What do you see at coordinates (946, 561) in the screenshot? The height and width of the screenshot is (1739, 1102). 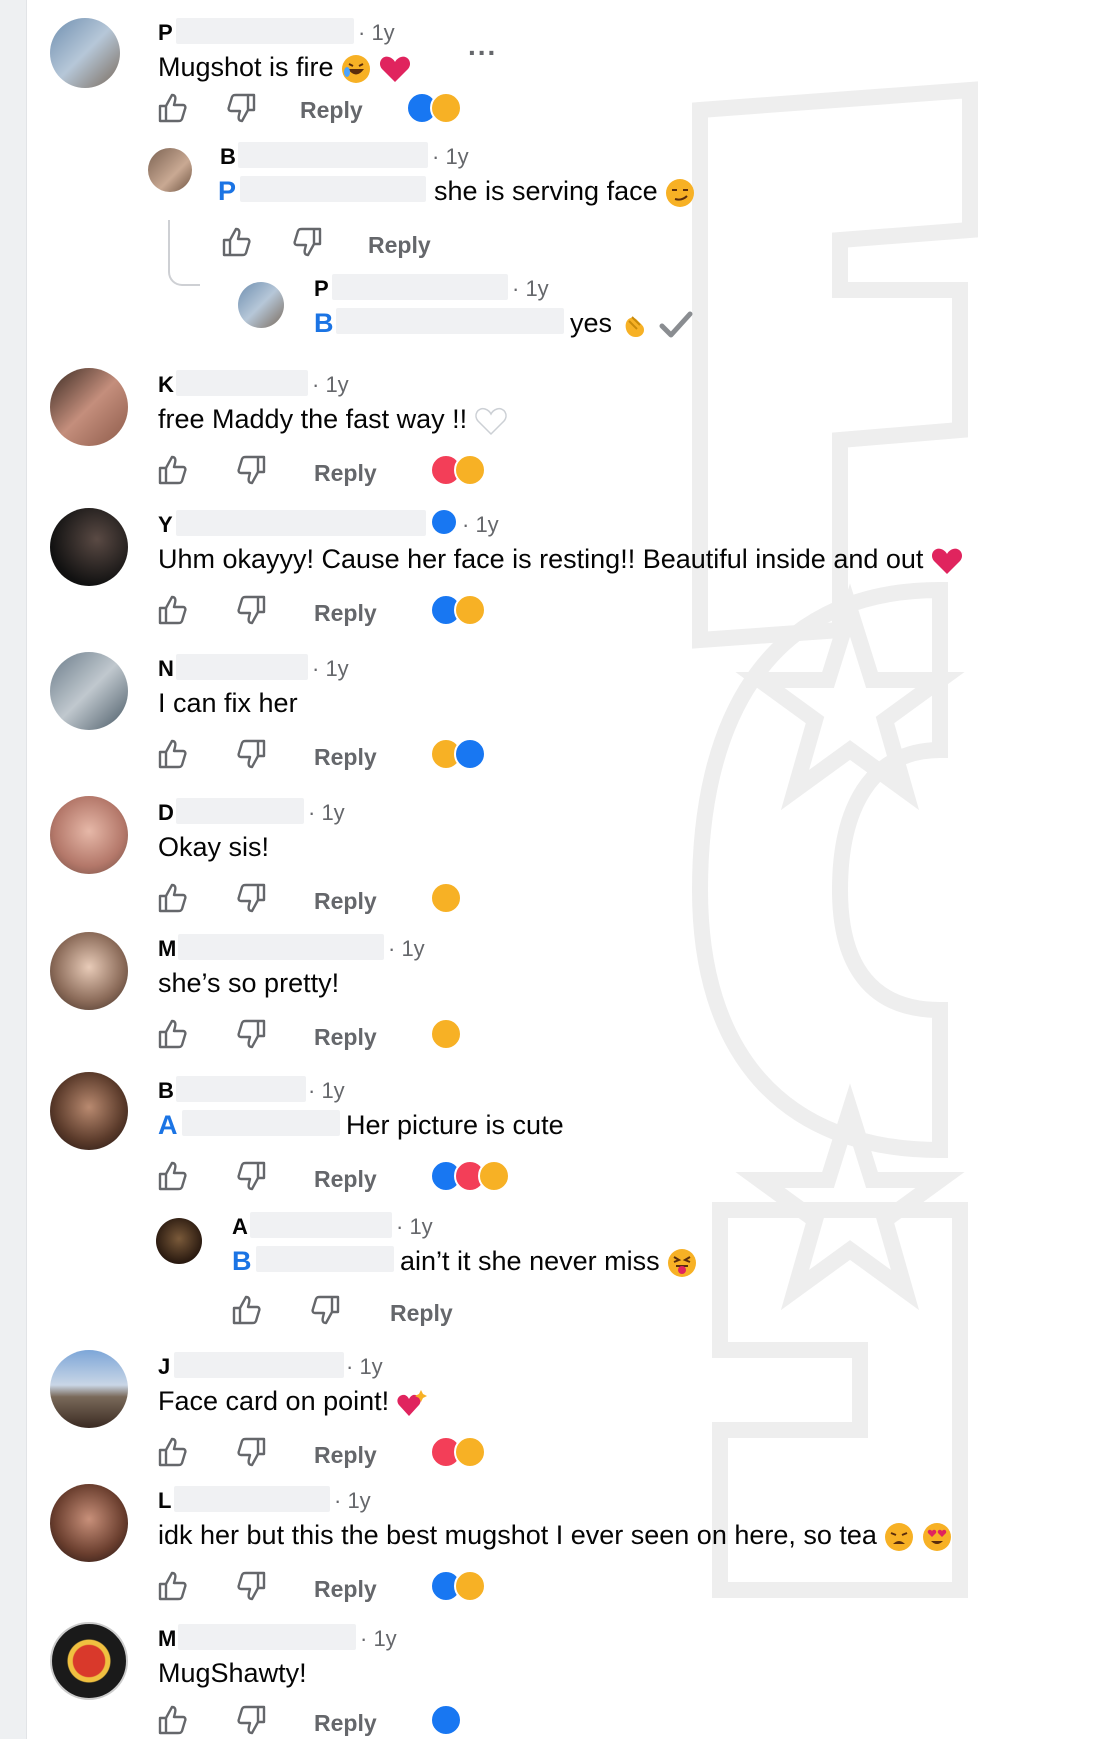 I see `red-heart-emoji-icon` at bounding box center [946, 561].